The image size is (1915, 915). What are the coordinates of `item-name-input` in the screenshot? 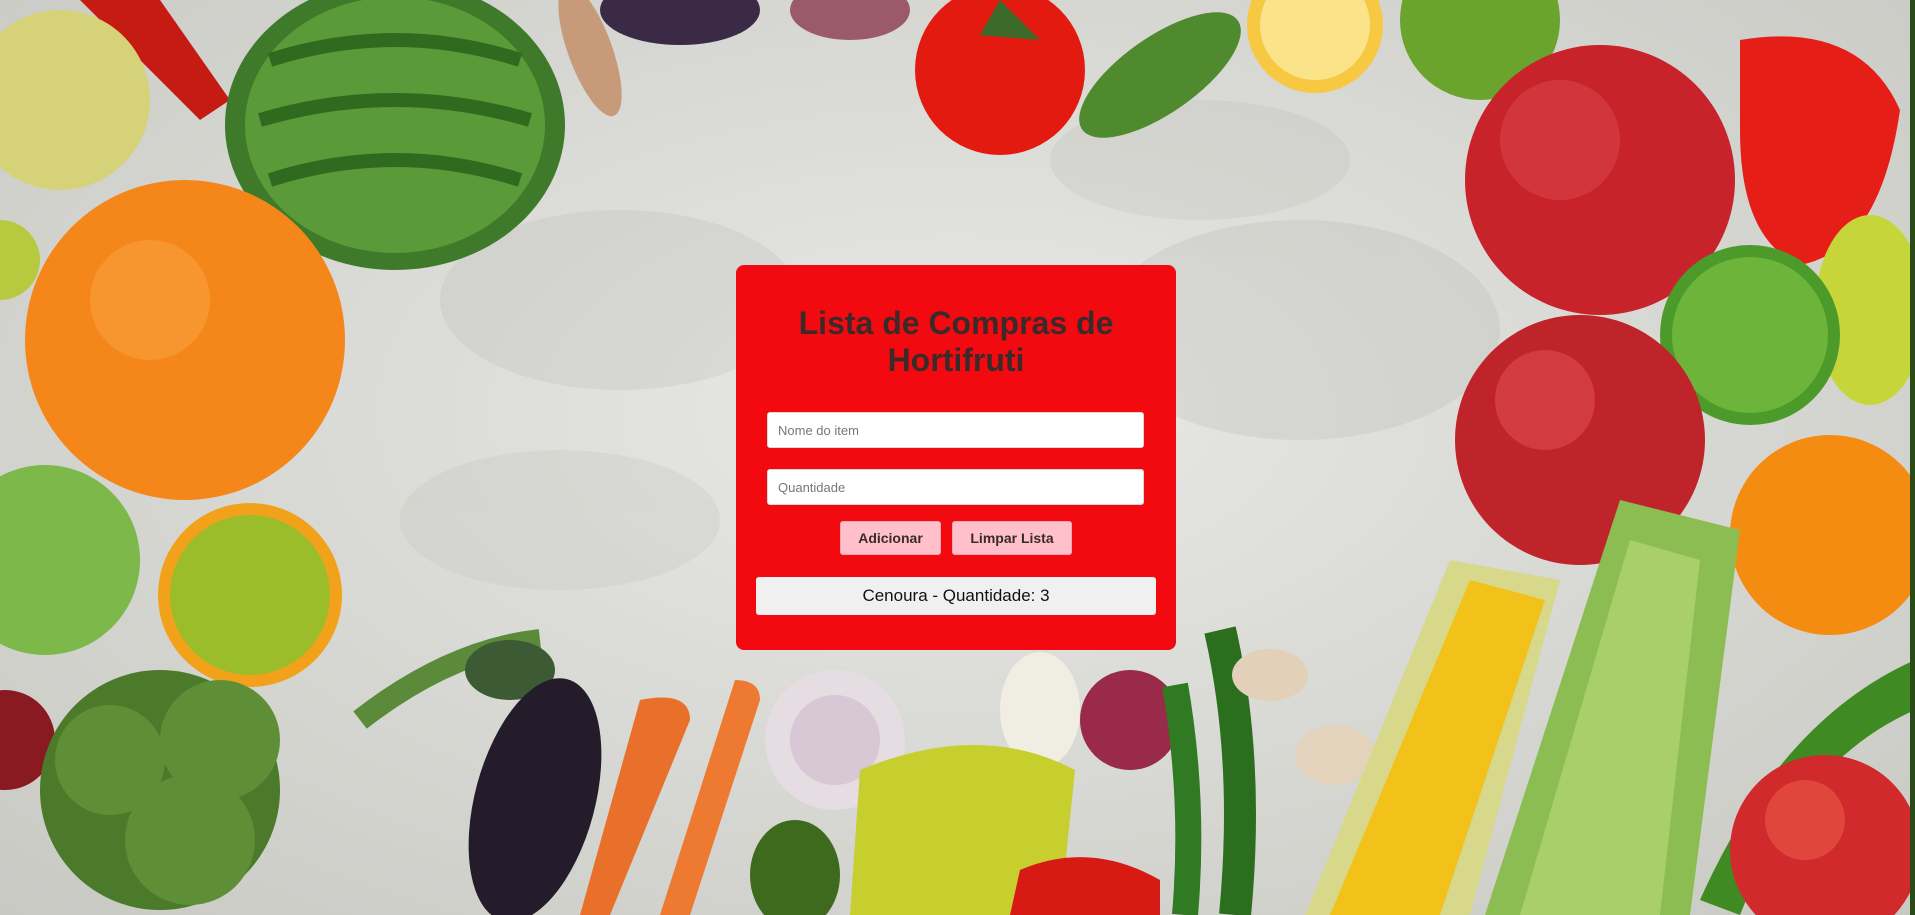 It's located at (955, 430).